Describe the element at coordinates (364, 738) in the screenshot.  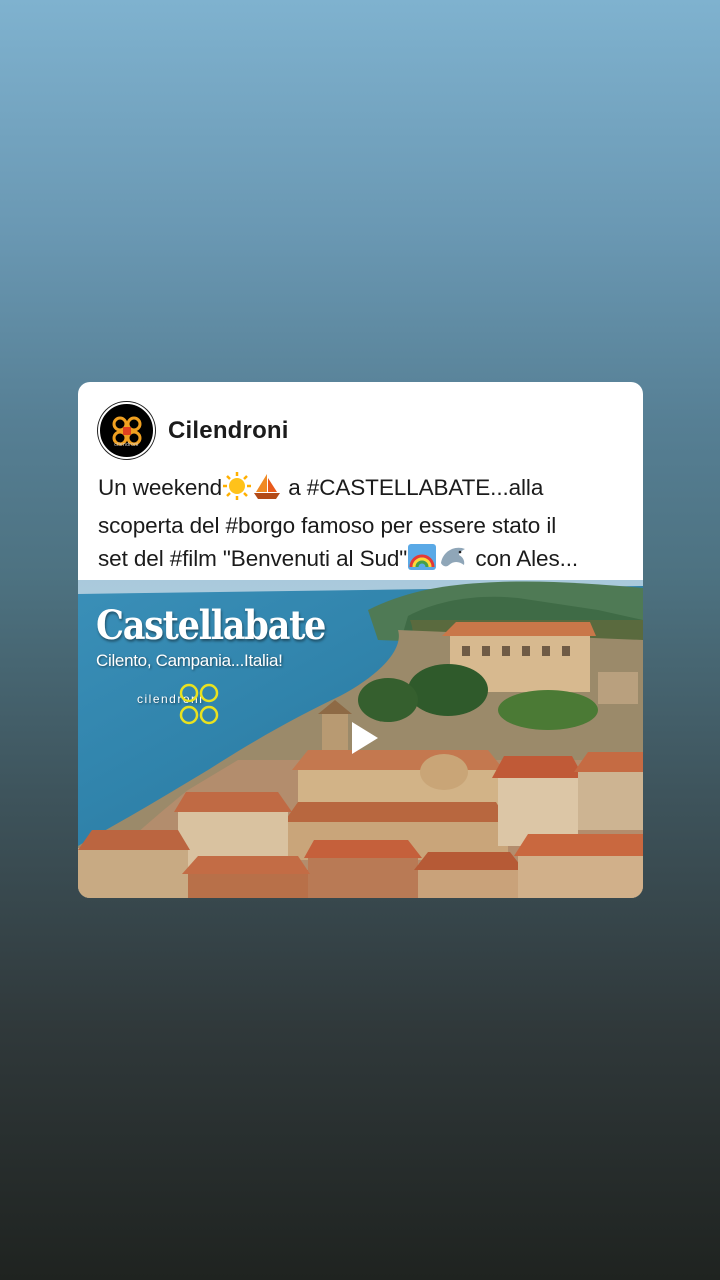
I see `play-icon` at that location.